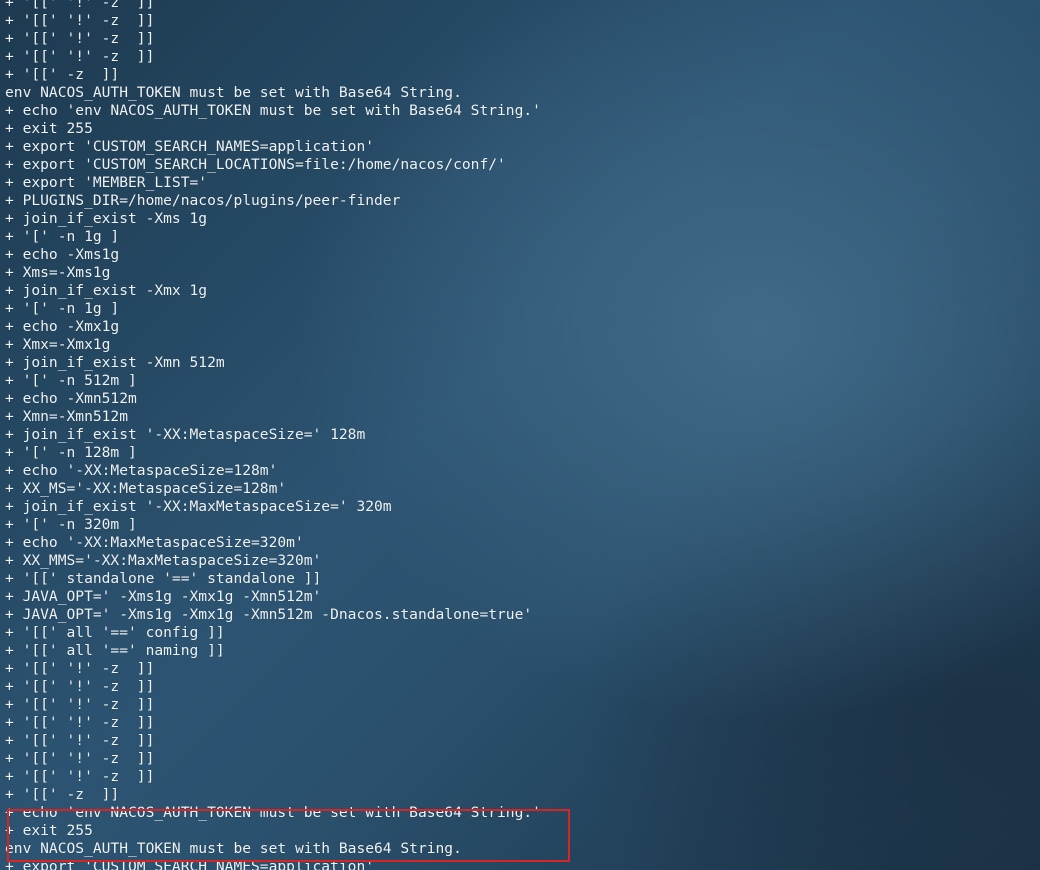 The image size is (1040, 870). I want to click on terminal-line: + join_if_exist -Xms 1g, so click(106, 218).